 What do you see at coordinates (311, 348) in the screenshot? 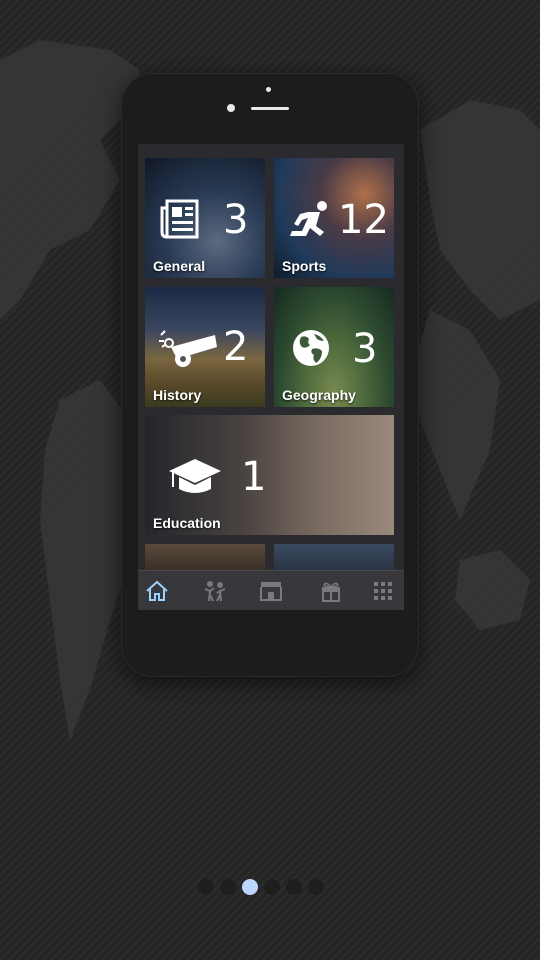
I see `globe-icon` at bounding box center [311, 348].